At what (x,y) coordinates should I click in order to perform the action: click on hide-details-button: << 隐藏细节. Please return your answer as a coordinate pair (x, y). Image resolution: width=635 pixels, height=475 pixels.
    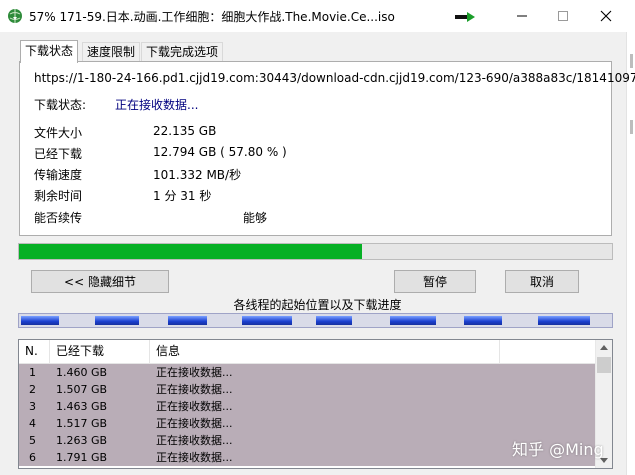
    Looking at the image, I should click on (100, 281).